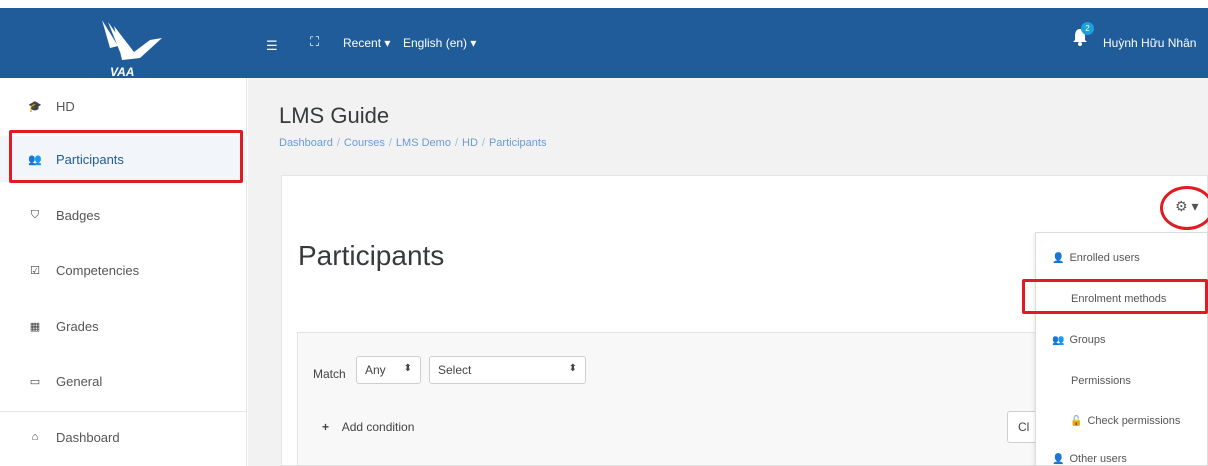  What do you see at coordinates (79, 381) in the screenshot?
I see `sidebar-item-label: General` at bounding box center [79, 381].